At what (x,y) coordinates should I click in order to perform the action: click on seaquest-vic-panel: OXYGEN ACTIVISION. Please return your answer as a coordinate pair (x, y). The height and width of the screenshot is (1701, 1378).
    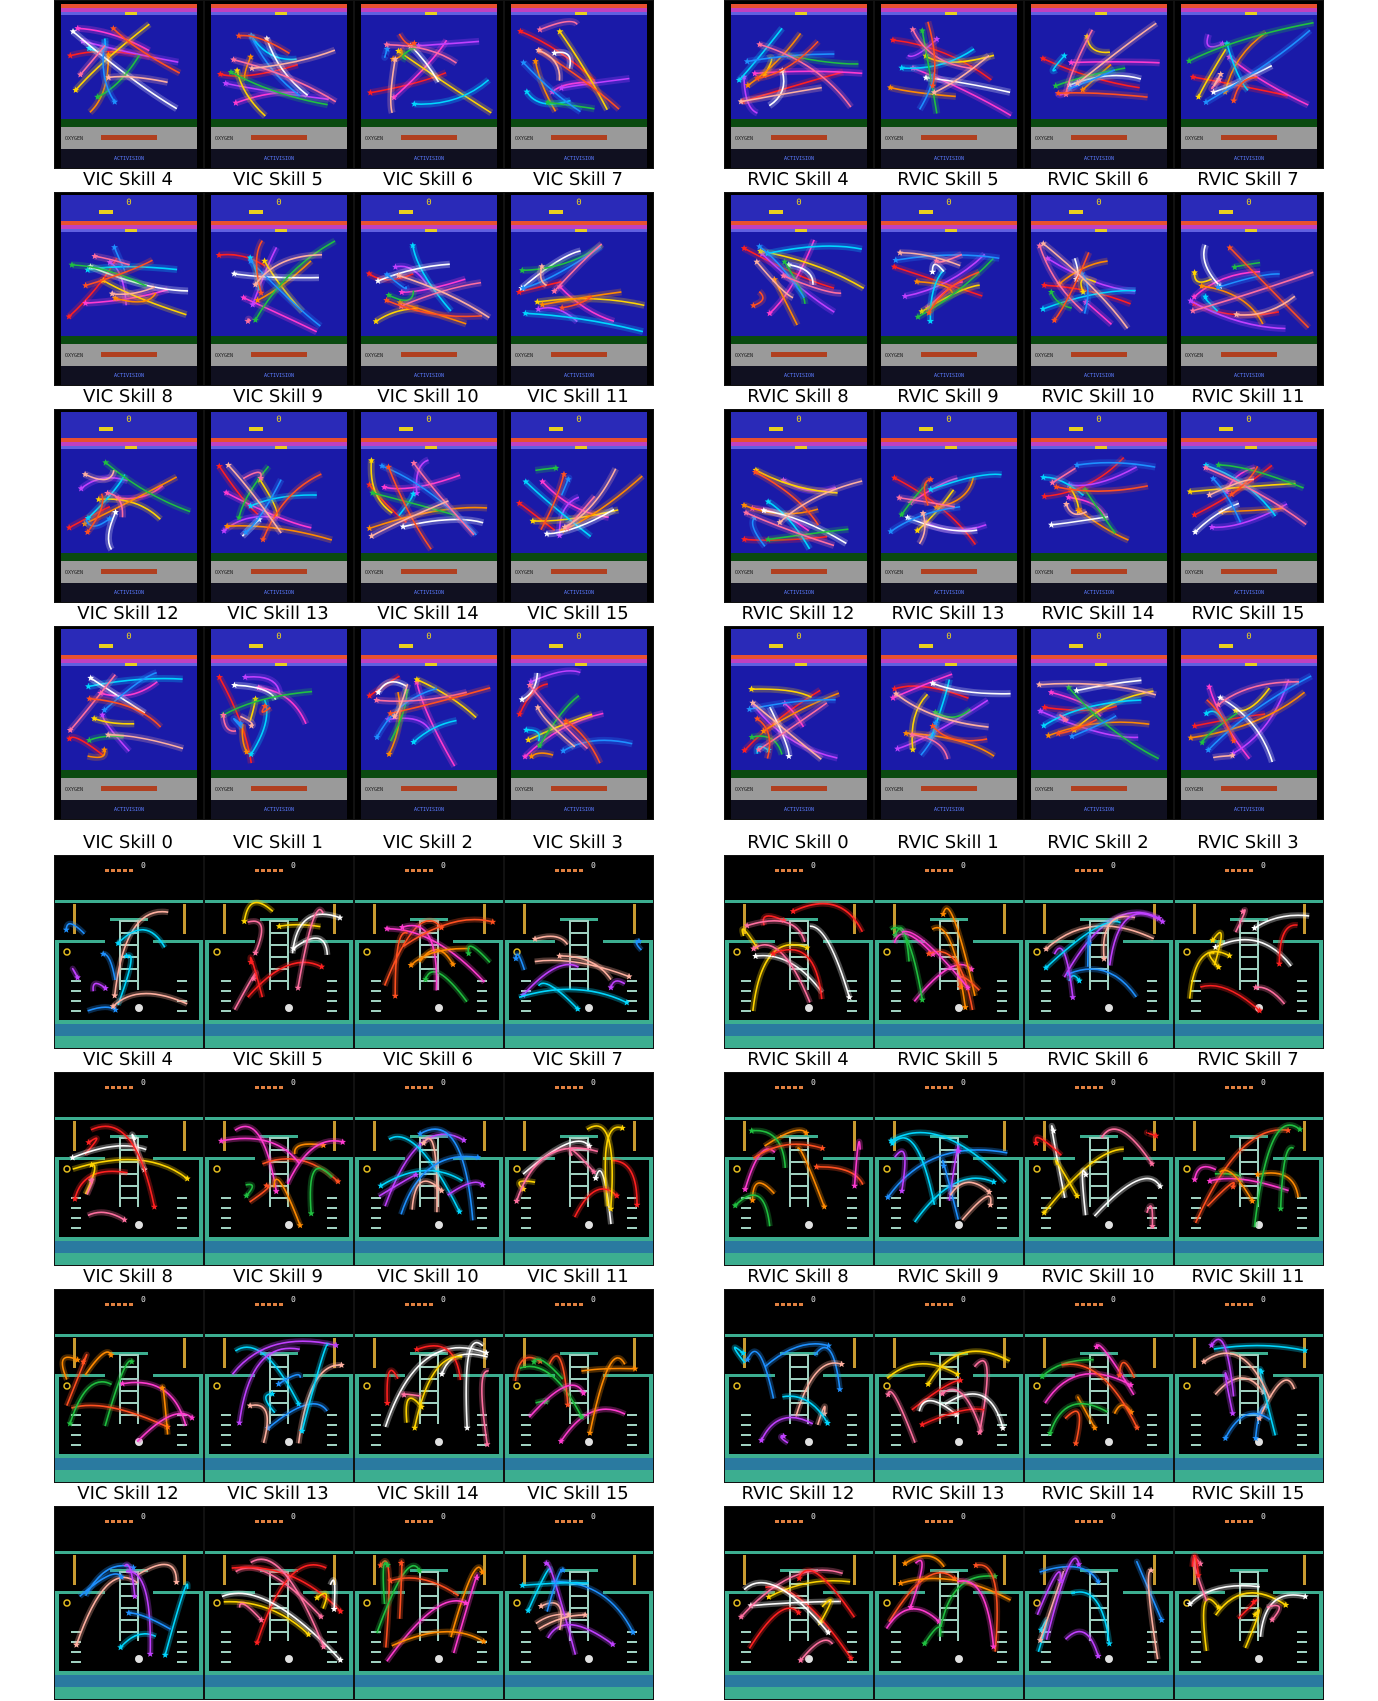
    Looking at the image, I should click on (429, 84).